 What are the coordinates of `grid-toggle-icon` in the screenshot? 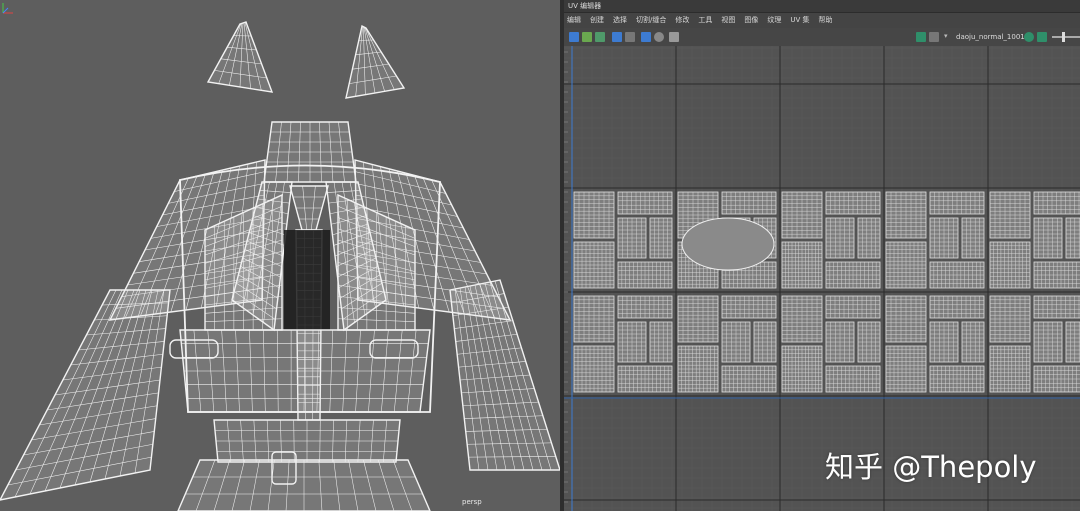 It's located at (646, 37).